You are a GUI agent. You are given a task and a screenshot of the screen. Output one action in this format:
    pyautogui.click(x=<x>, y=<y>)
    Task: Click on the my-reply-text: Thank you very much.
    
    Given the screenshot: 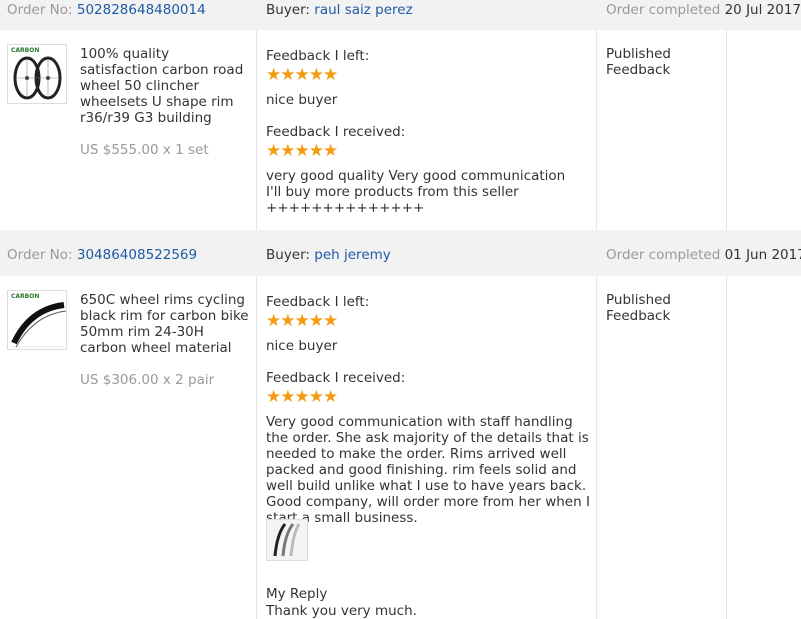 What is the action you would take?
    pyautogui.click(x=341, y=611)
    